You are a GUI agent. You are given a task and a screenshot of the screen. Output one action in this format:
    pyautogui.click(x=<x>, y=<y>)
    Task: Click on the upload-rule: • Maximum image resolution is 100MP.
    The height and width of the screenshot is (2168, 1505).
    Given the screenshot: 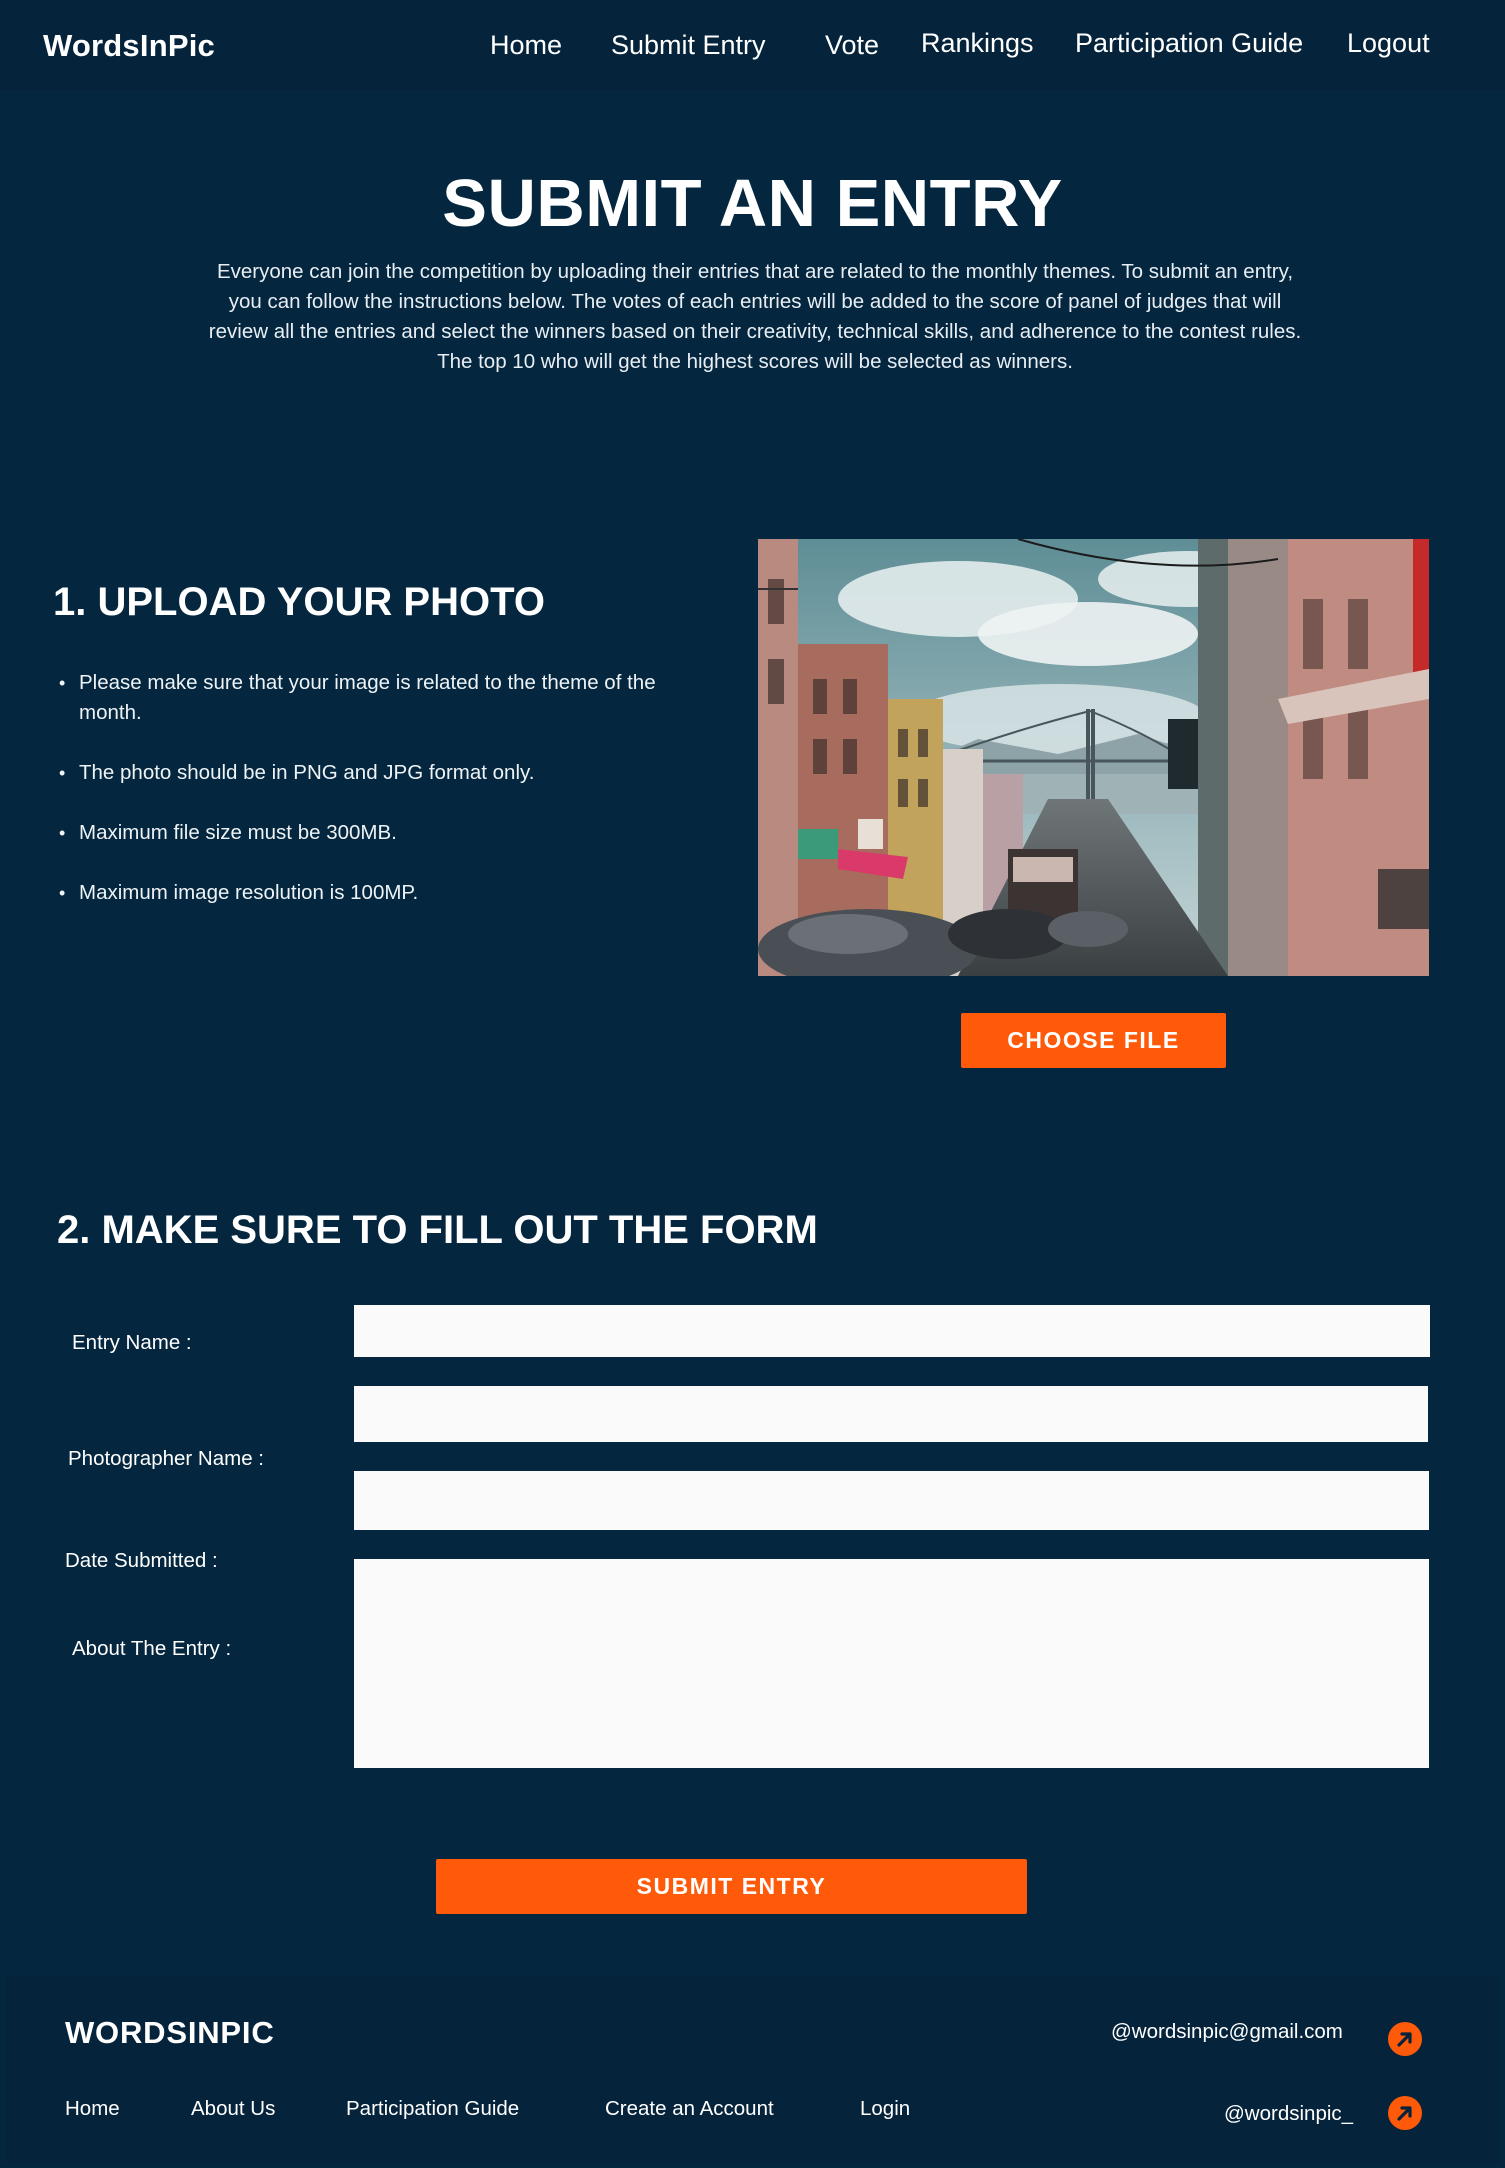 What is the action you would take?
    pyautogui.click(x=376, y=893)
    